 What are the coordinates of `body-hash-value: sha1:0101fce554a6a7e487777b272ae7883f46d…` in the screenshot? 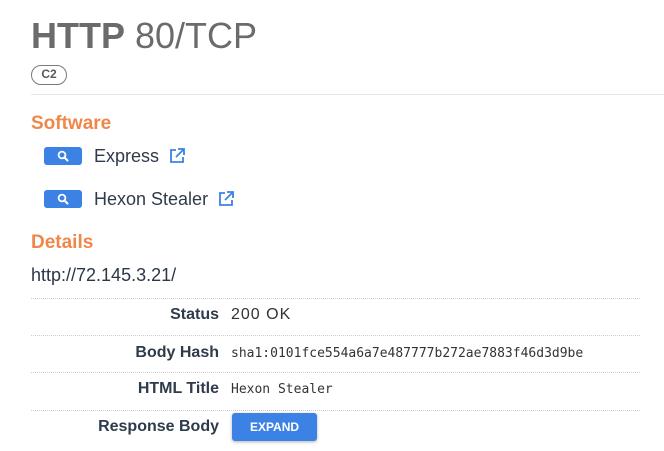 It's located at (407, 353).